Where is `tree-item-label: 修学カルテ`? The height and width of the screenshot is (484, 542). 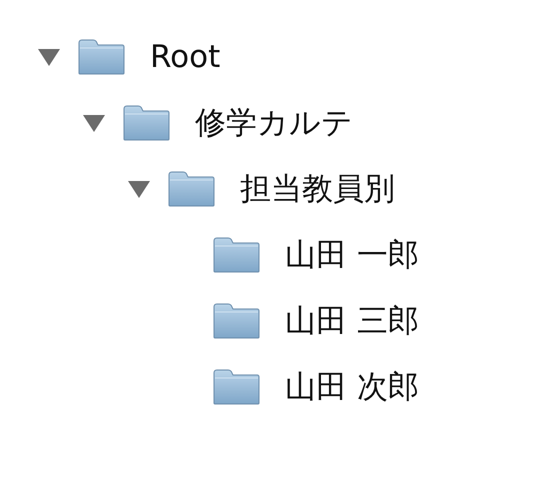 tree-item-label: 修学カルテ is located at coordinates (274, 123).